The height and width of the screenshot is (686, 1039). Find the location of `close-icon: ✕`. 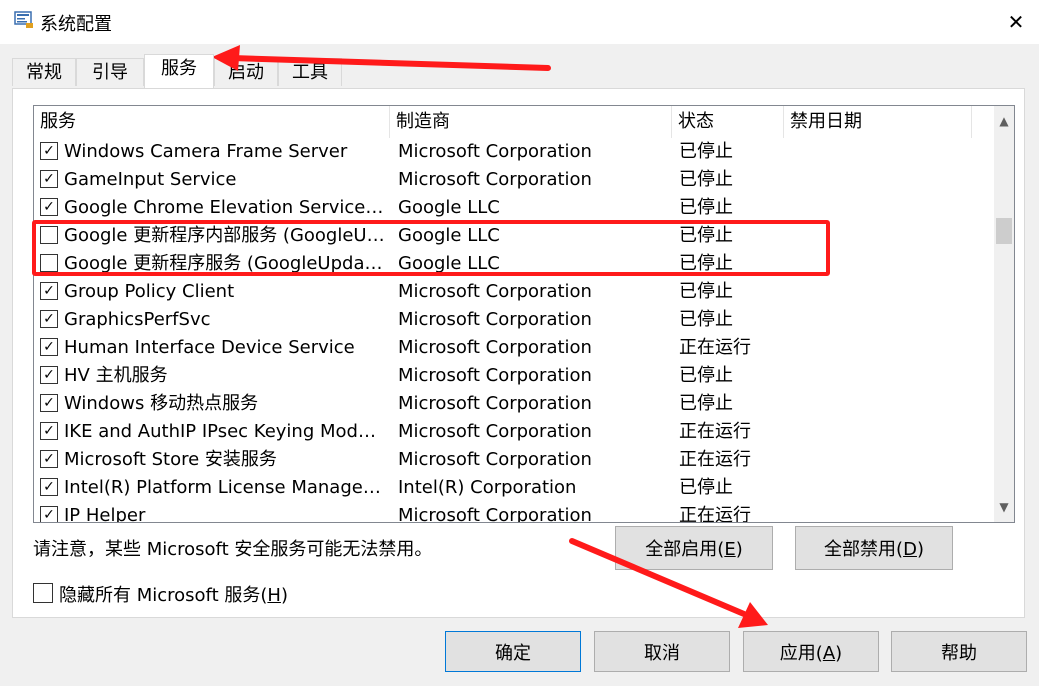

close-icon: ✕ is located at coordinates (1016, 22).